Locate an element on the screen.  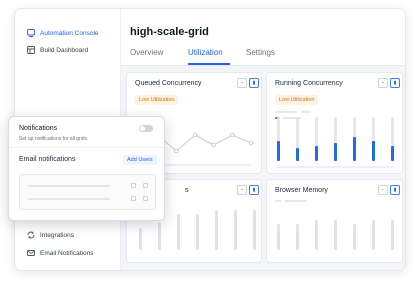
running-bar-chart is located at coordinates (335, 139).